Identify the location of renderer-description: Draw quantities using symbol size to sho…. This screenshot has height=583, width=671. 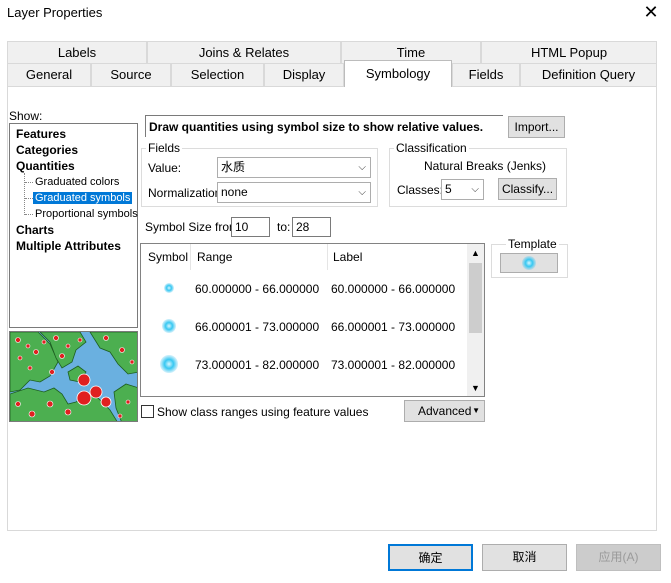
(324, 126).